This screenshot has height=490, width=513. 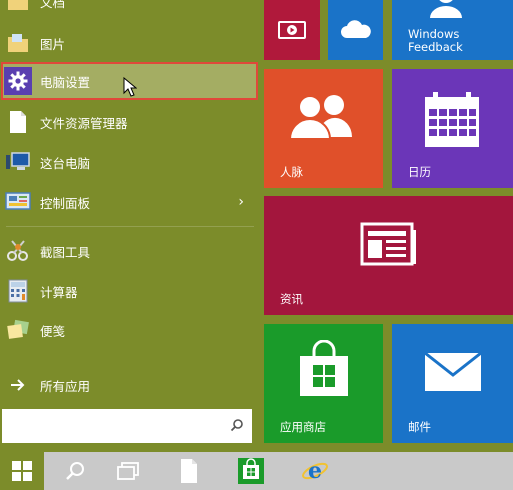 What do you see at coordinates (419, 427) in the screenshot?
I see `tile-name: 邮件` at bounding box center [419, 427].